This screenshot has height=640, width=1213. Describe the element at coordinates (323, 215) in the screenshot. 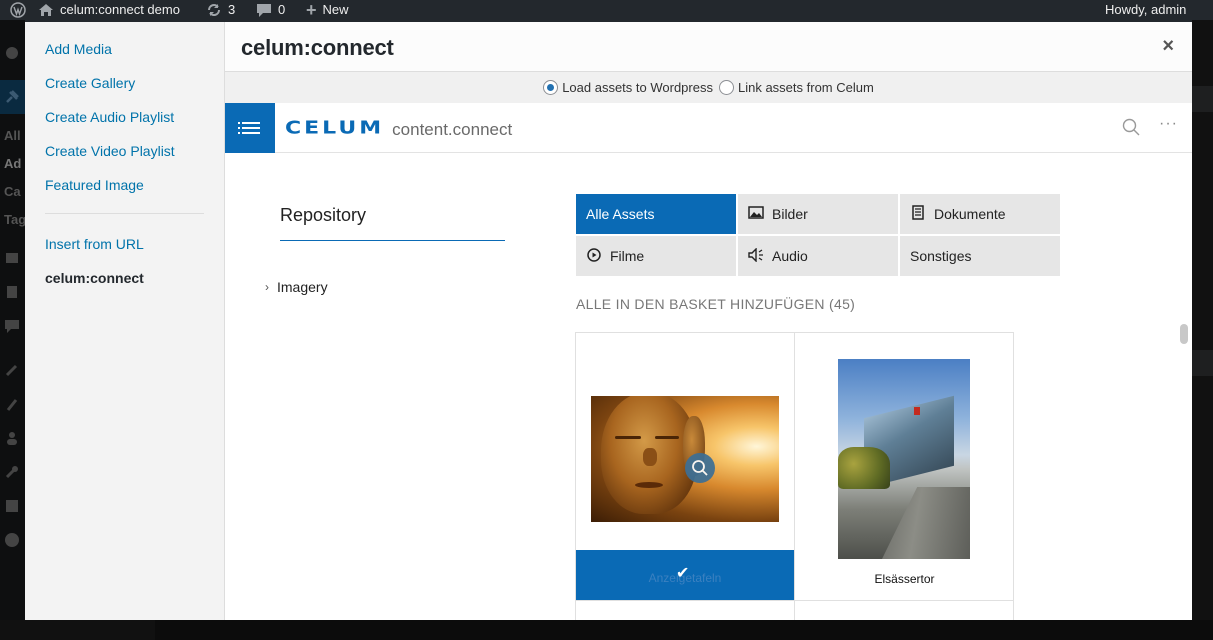

I see `repository-title: Repository` at that location.